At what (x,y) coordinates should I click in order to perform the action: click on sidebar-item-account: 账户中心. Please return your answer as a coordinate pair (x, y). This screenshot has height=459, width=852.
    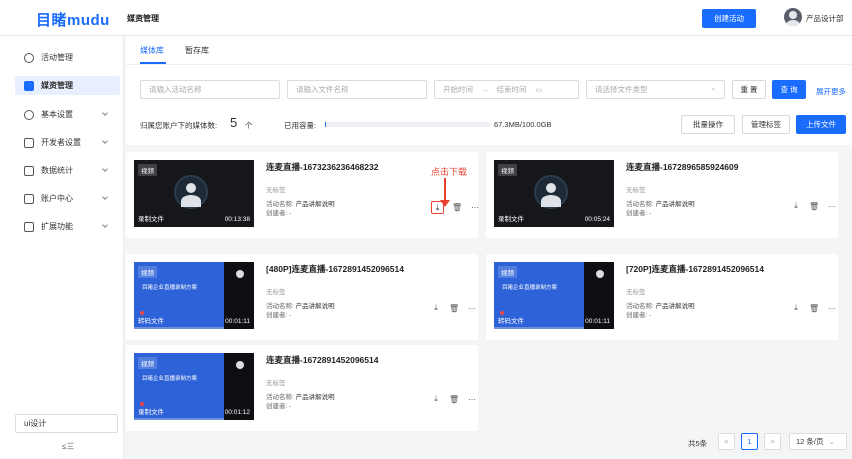
    Looking at the image, I should click on (68, 198).